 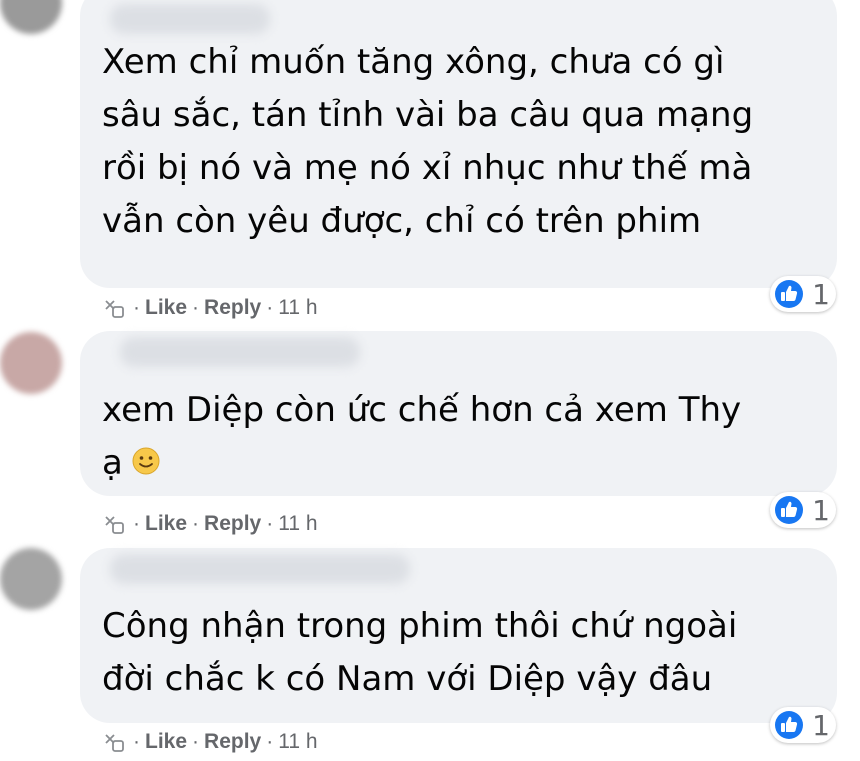 What do you see at coordinates (422, 436) in the screenshot?
I see `comment-text-body: xem Diệp còn ức chế hơn cả xem Thy ạ` at bounding box center [422, 436].